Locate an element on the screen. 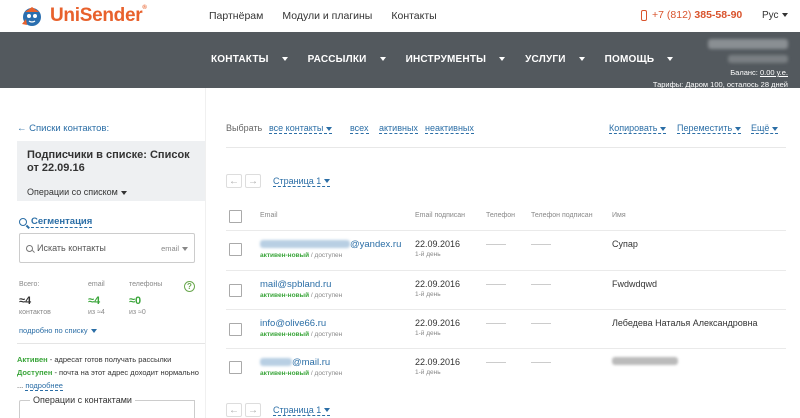  row-email: info@olive66.ru is located at coordinates (293, 323).